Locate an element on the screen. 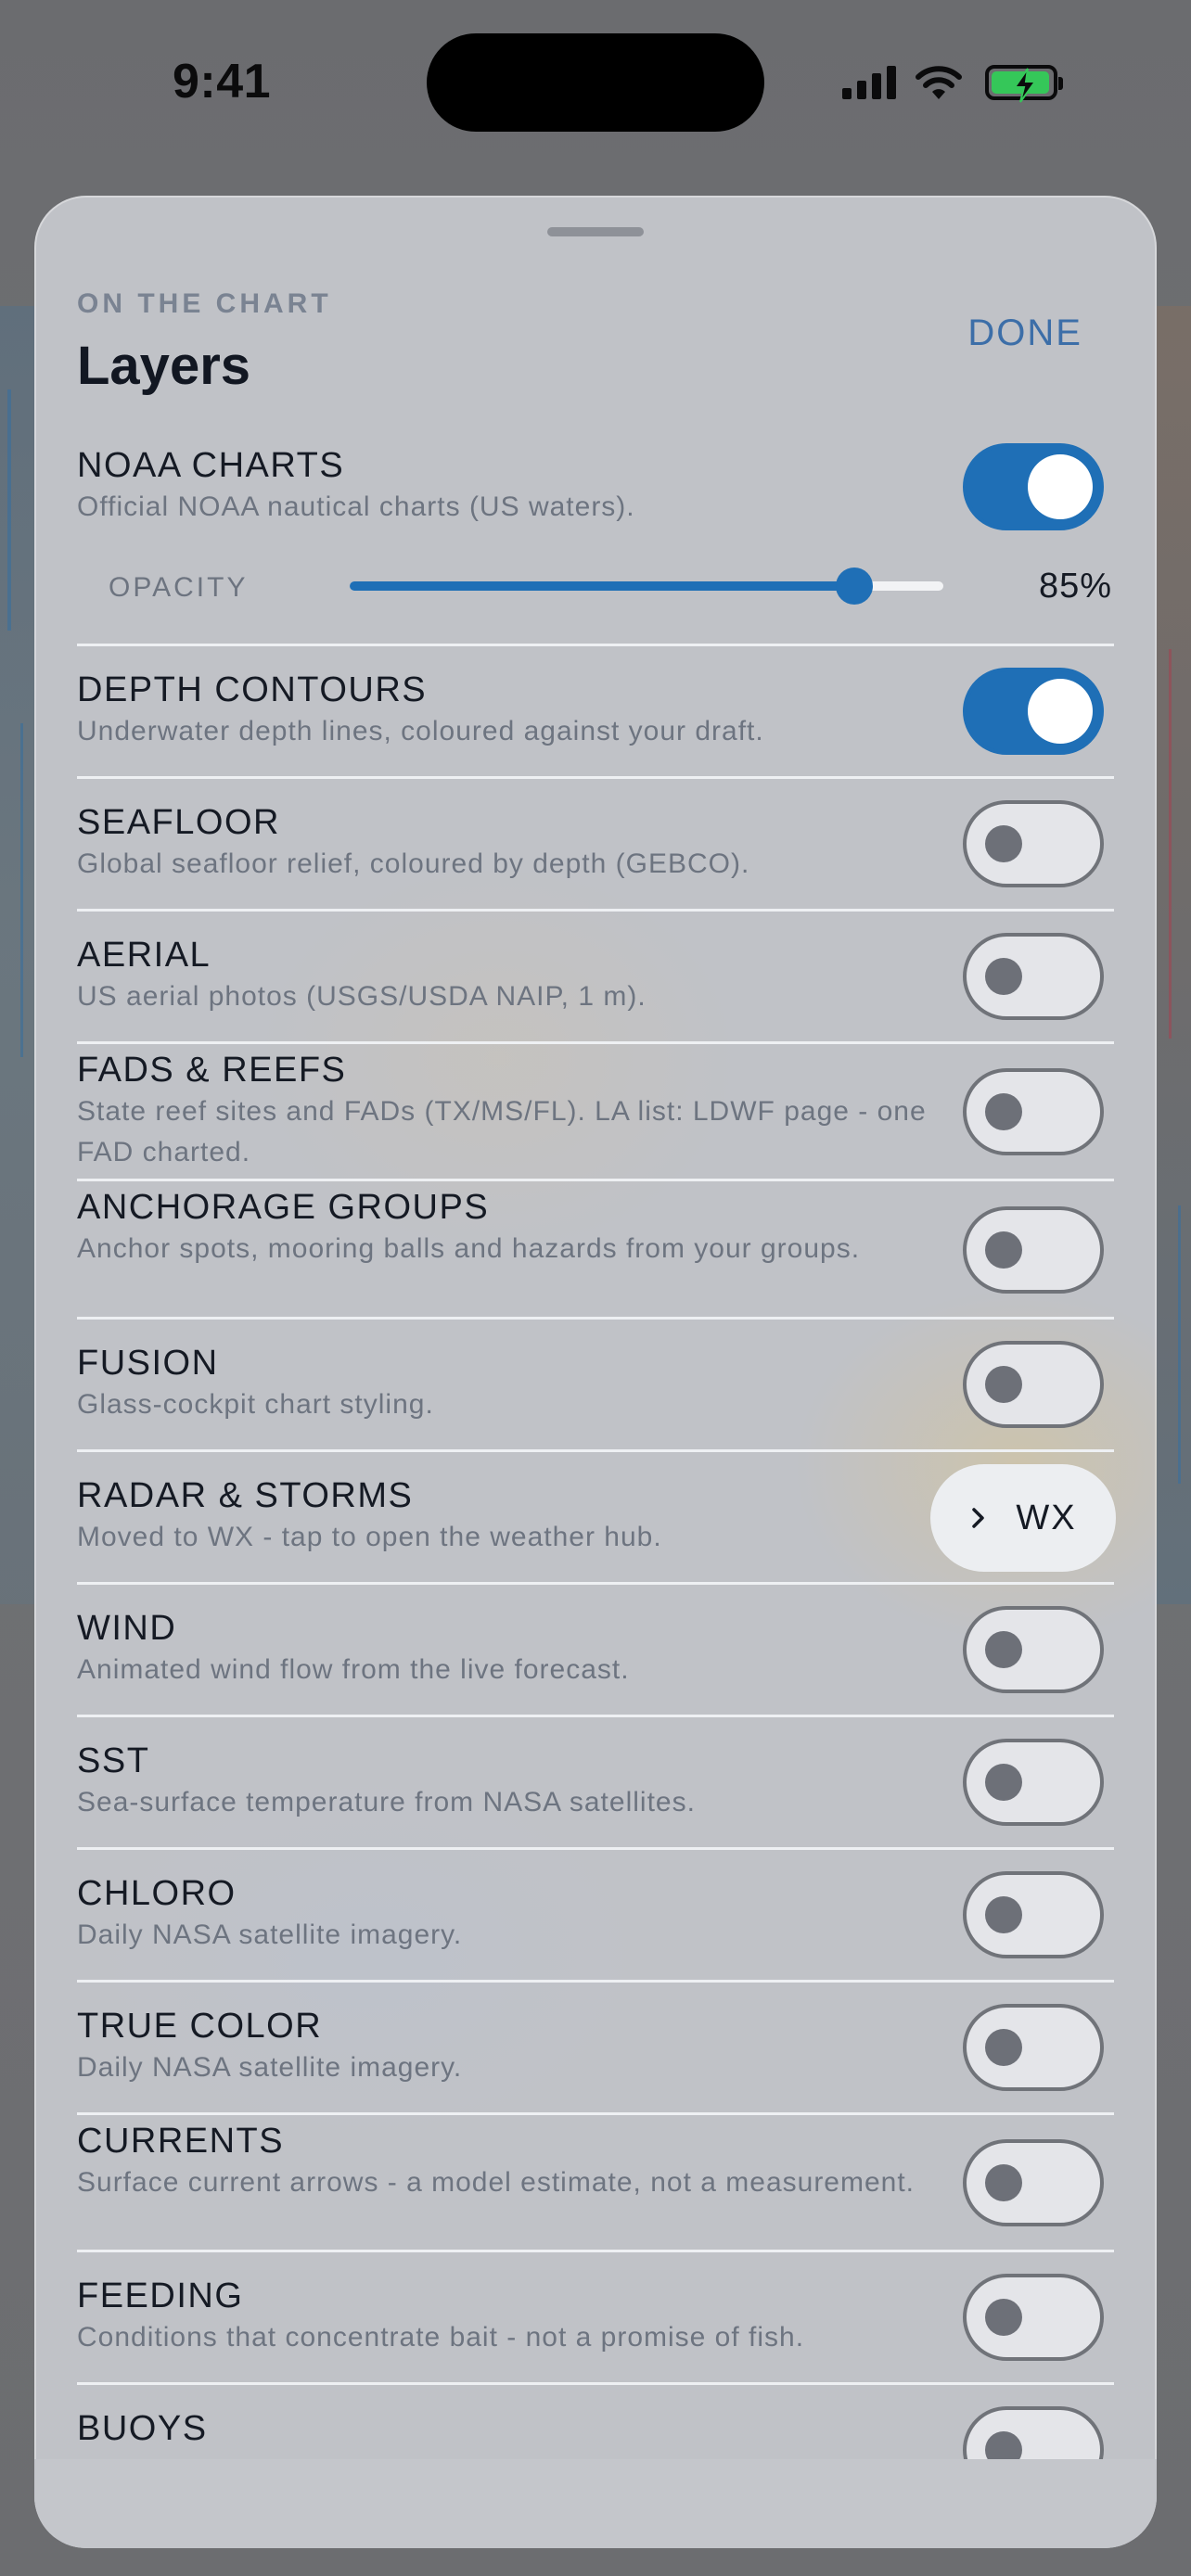 This screenshot has height=2576, width=1191. cellular-signal-icon is located at coordinates (869, 82).